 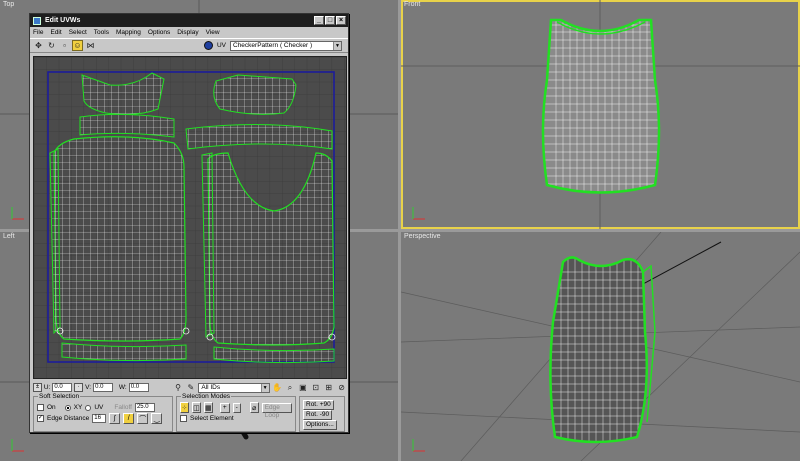 I want to click on xy-radio, so click(x=67, y=407).